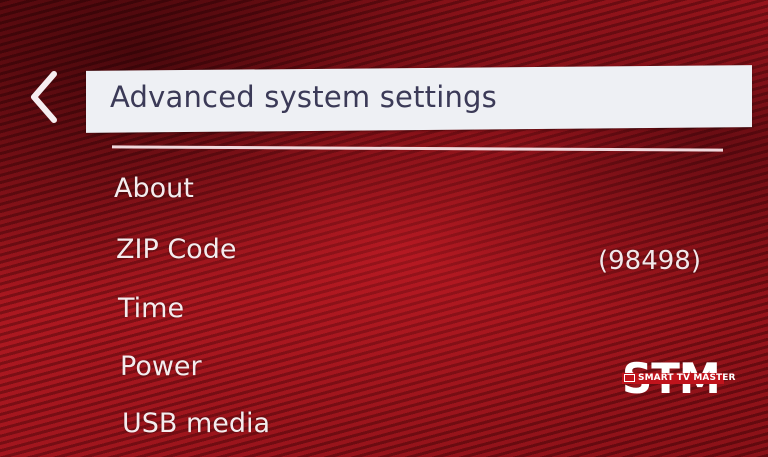 This screenshot has height=457, width=768. I want to click on tv-icon, so click(629, 378).